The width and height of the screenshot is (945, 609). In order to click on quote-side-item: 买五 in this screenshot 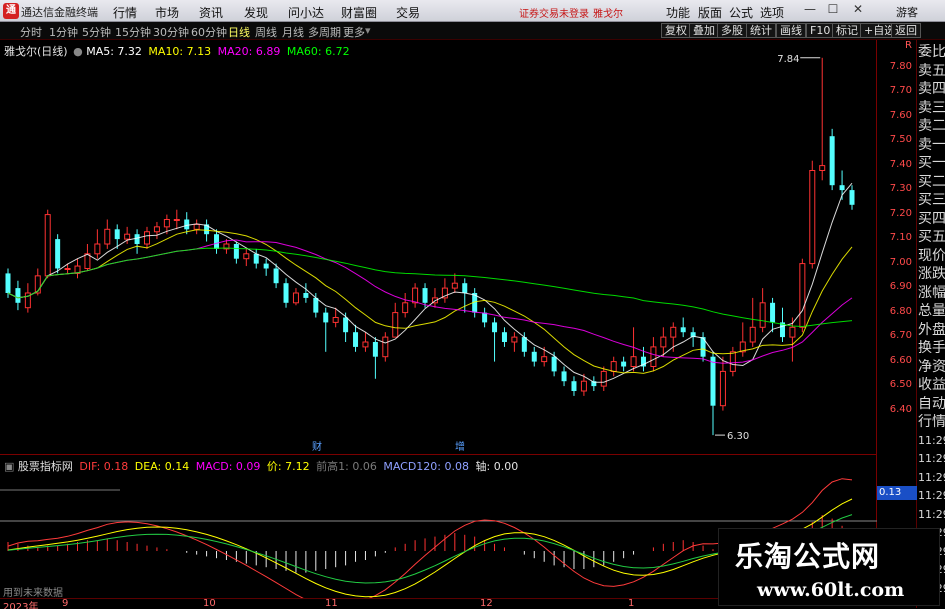, I will do `click(931, 237)`.